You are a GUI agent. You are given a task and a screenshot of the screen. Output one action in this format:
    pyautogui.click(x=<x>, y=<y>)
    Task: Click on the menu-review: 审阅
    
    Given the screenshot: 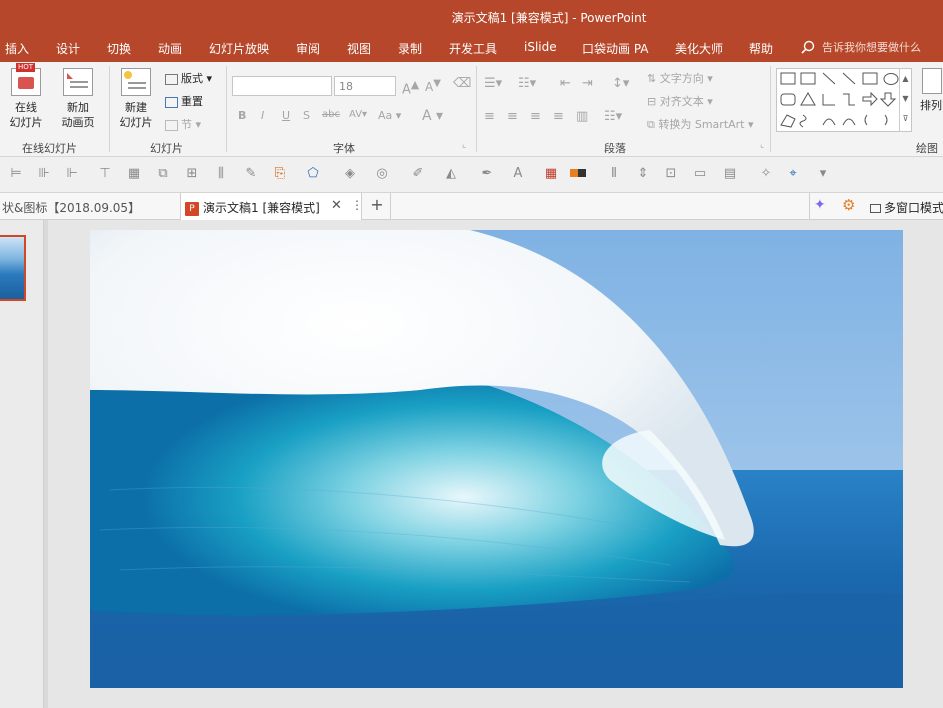 What is the action you would take?
    pyautogui.click(x=308, y=48)
    